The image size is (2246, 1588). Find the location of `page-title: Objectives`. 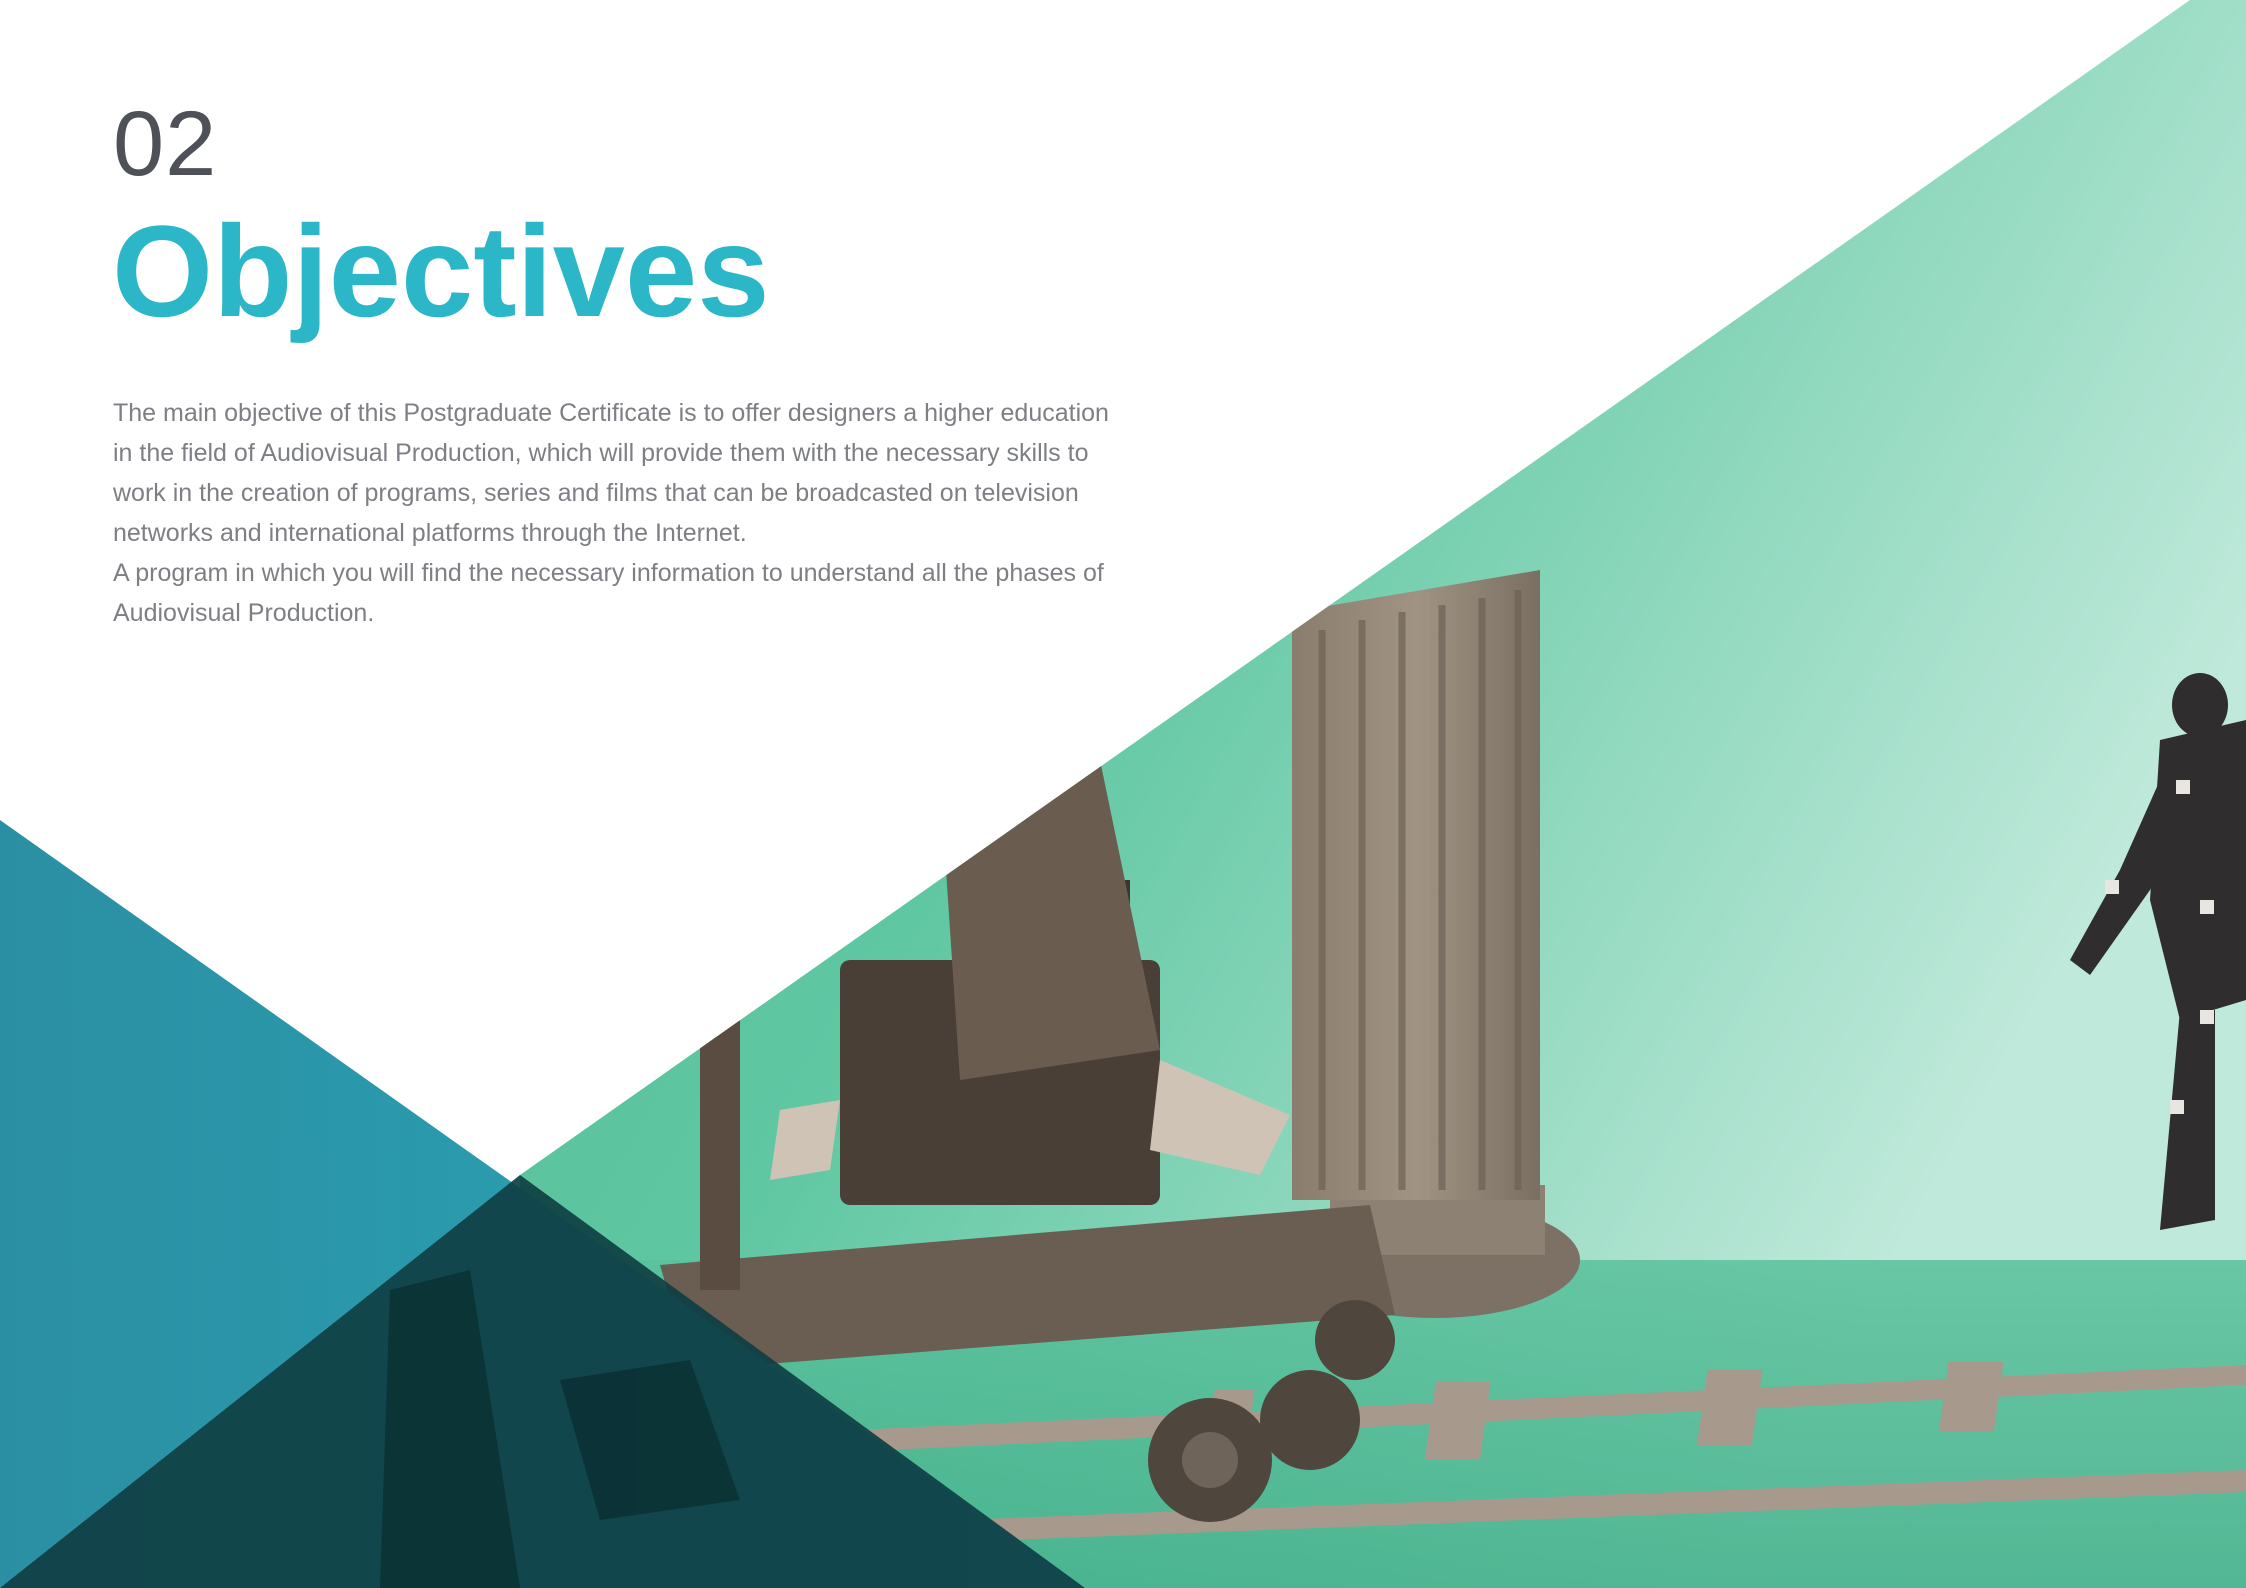

page-title: Objectives is located at coordinates (441, 271).